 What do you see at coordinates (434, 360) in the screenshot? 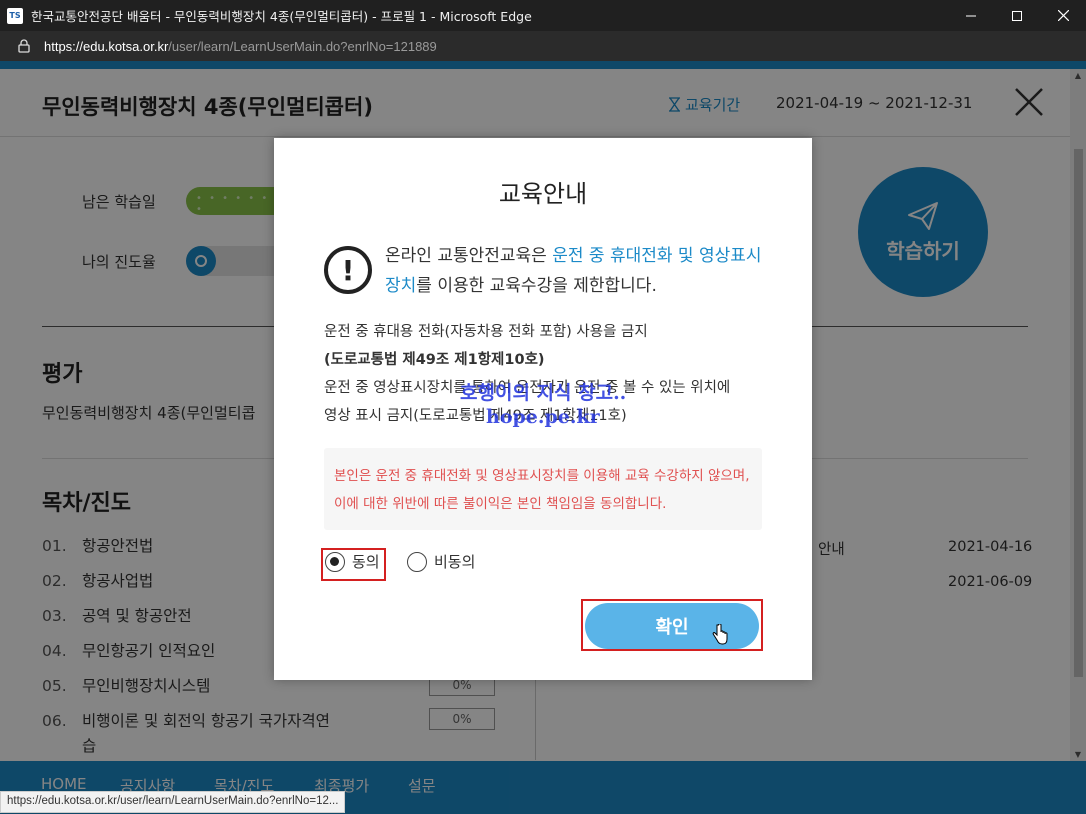
I see `rule-phone-law: (도로교통법 제49조 제1항제10호)` at bounding box center [434, 360].